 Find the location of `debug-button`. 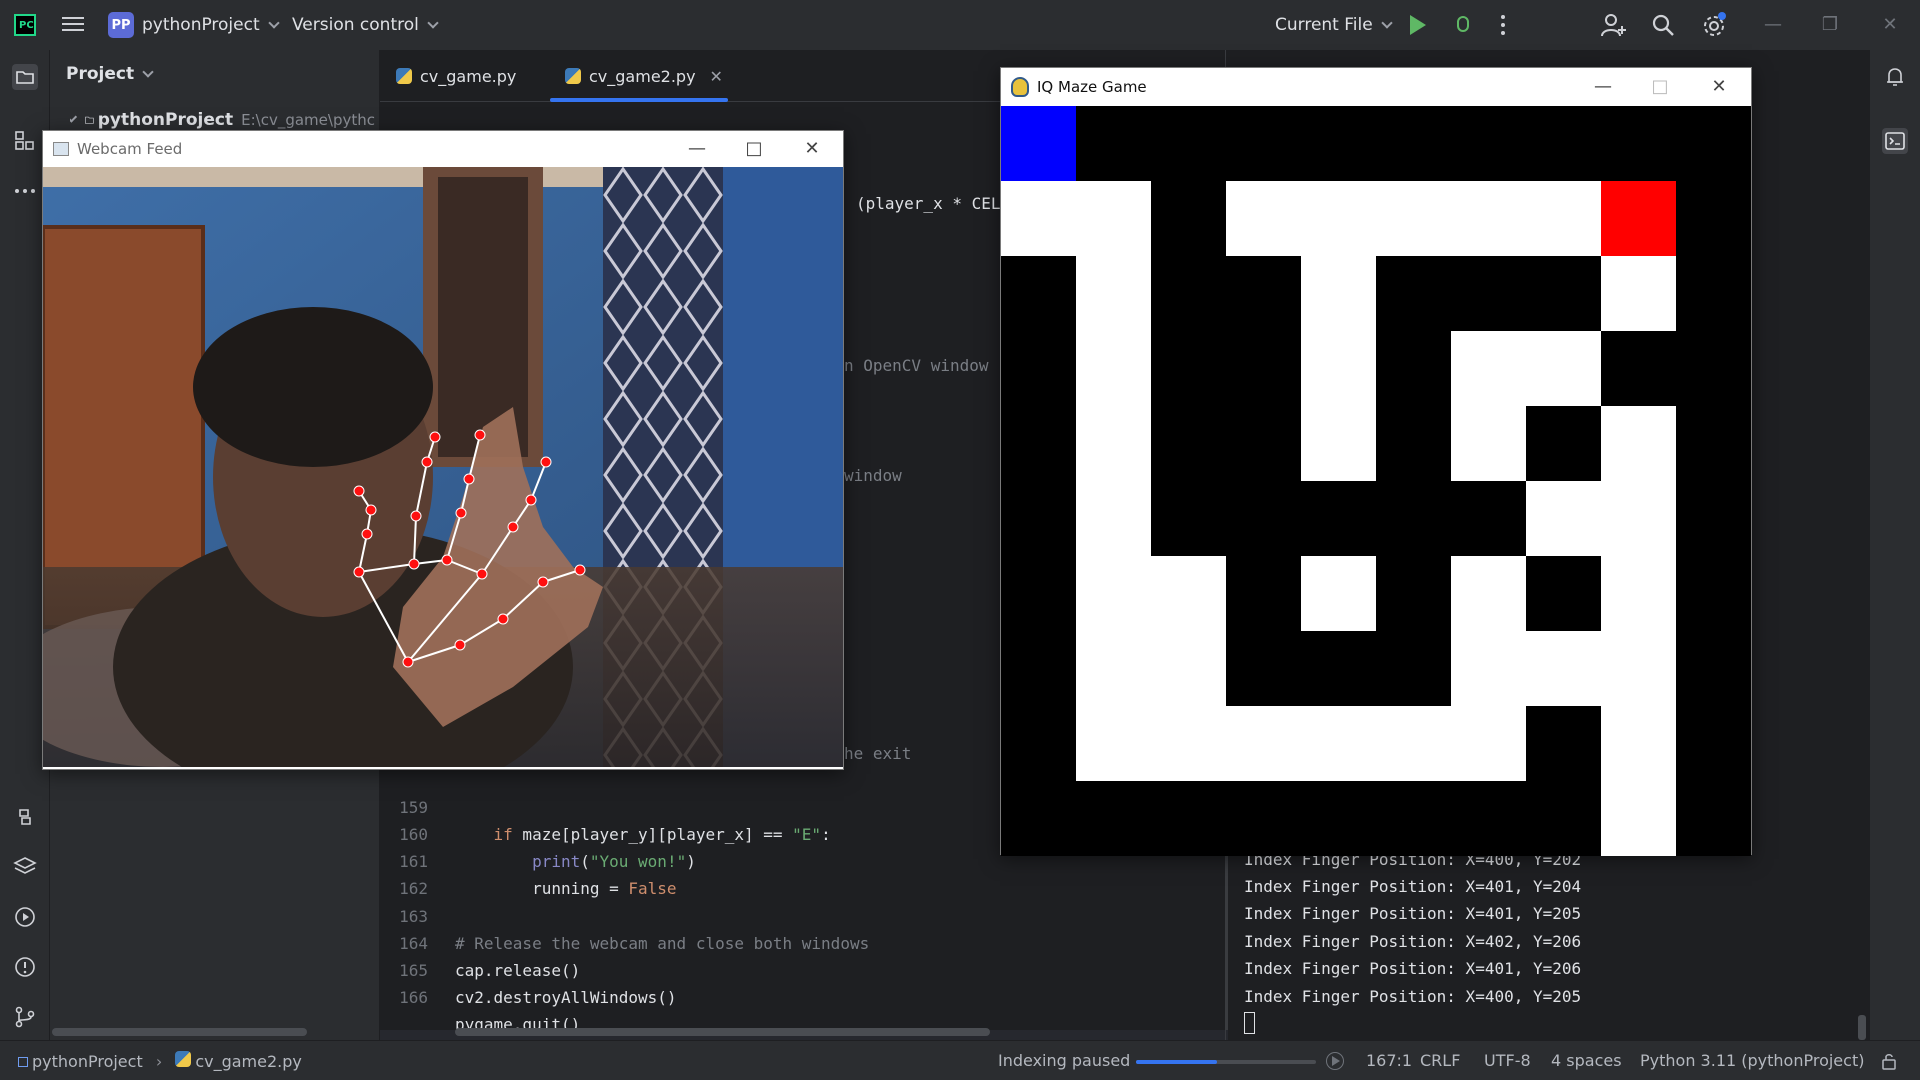

debug-button is located at coordinates (1463, 24).